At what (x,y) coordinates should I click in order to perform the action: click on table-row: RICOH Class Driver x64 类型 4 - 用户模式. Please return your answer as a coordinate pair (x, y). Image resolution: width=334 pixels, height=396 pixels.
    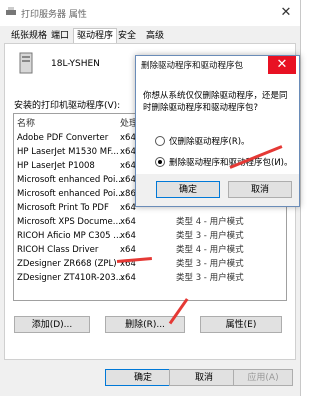
    Looking at the image, I should click on (150, 250).